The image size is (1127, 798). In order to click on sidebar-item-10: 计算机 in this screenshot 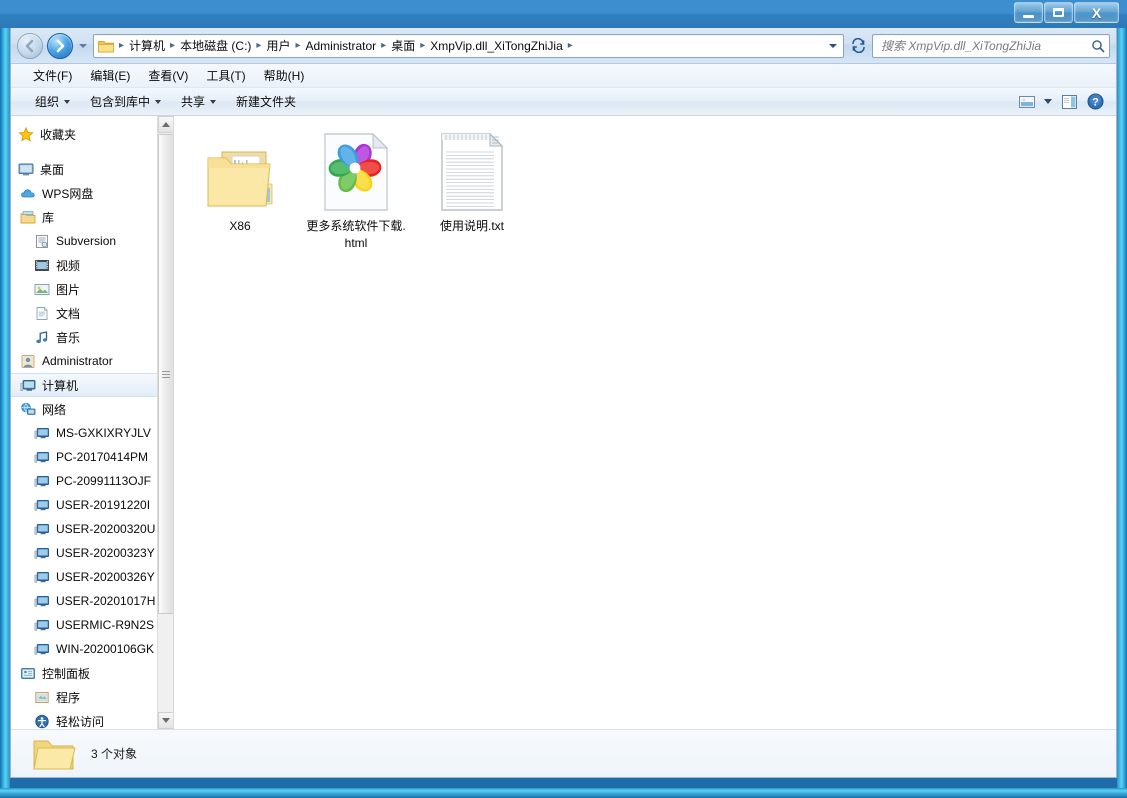, I will do `click(92, 385)`.